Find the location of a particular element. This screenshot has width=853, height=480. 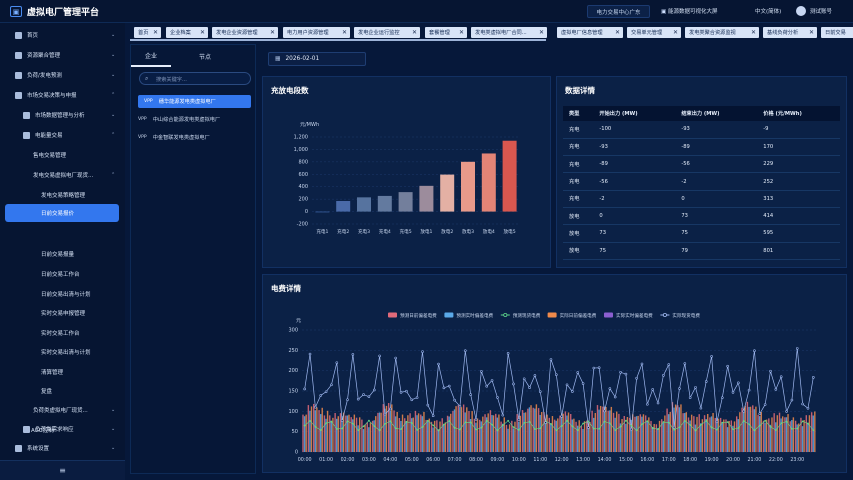

sidebar-item-market-trading: 市场交易决策与申报 ⌃ is located at coordinates (62, 95).